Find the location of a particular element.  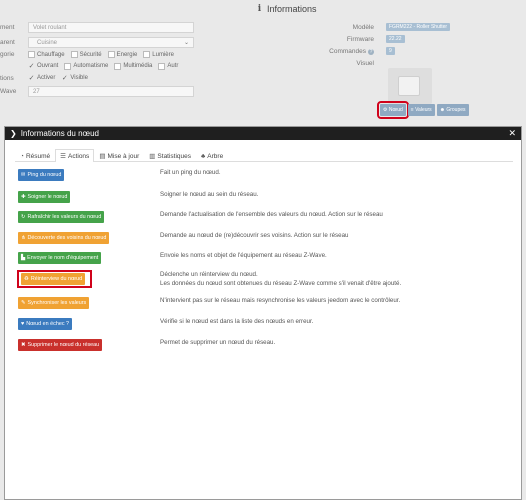

name-row: ment Volet roulant is located at coordinates (97, 27).